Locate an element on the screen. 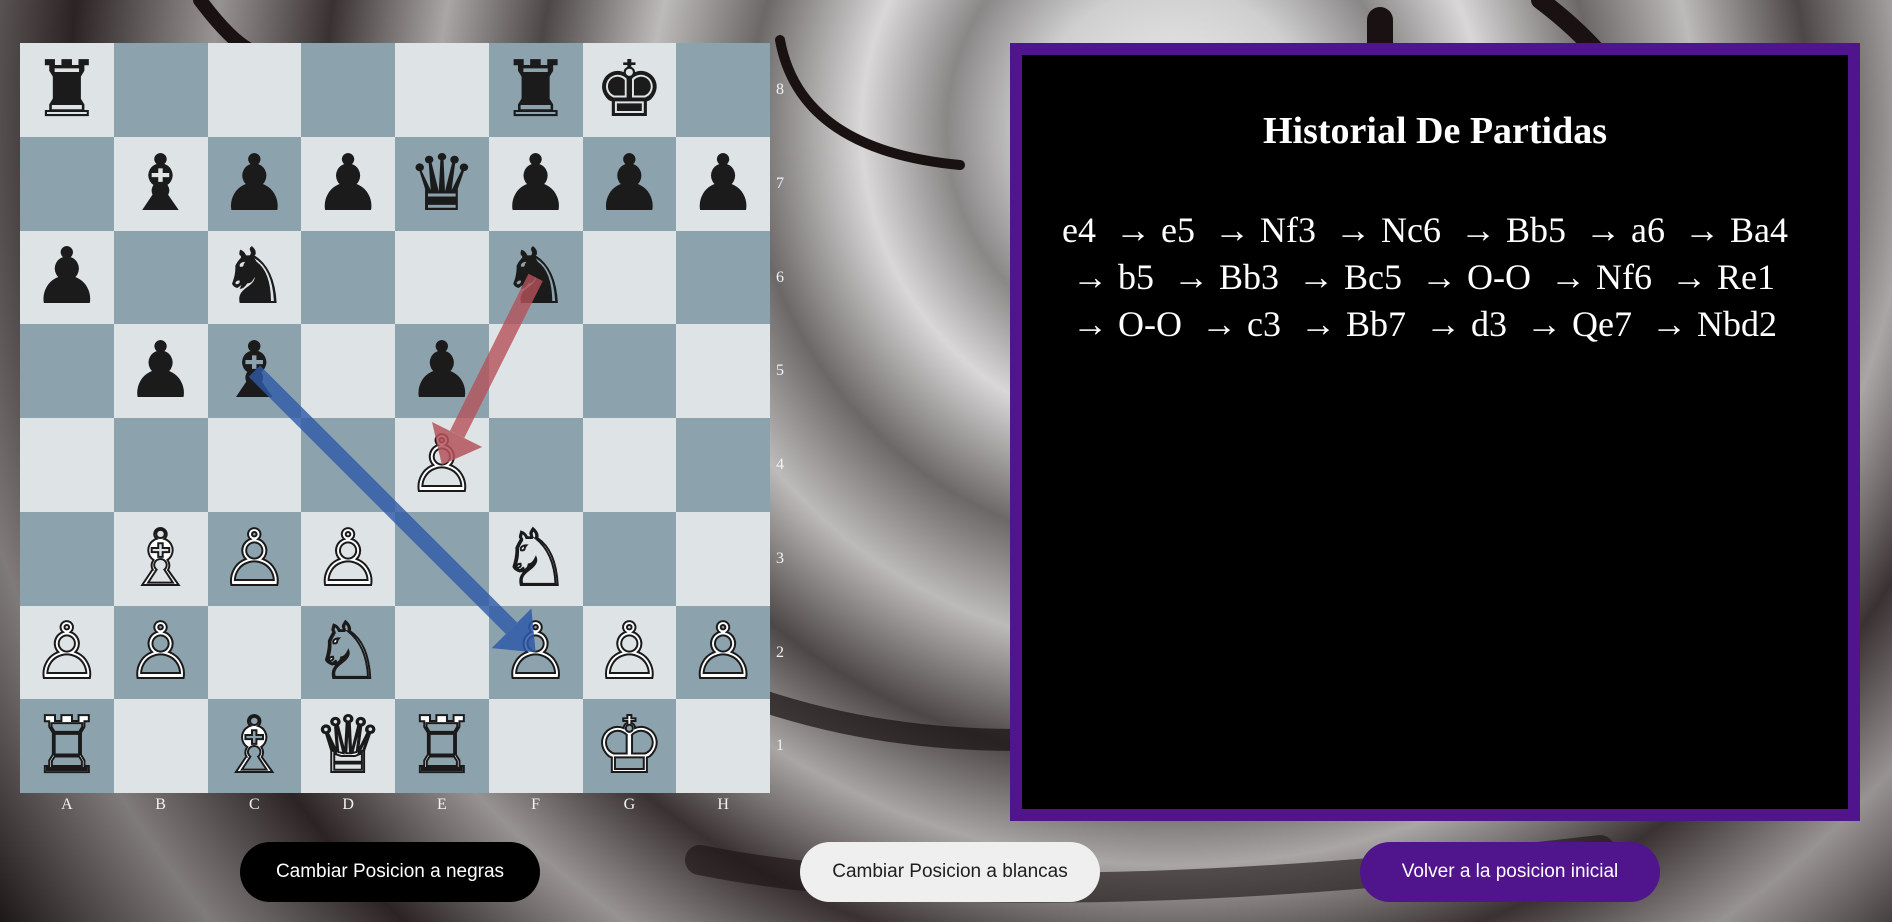 The image size is (1892, 922). square-c6: ♞ is located at coordinates (254, 277).